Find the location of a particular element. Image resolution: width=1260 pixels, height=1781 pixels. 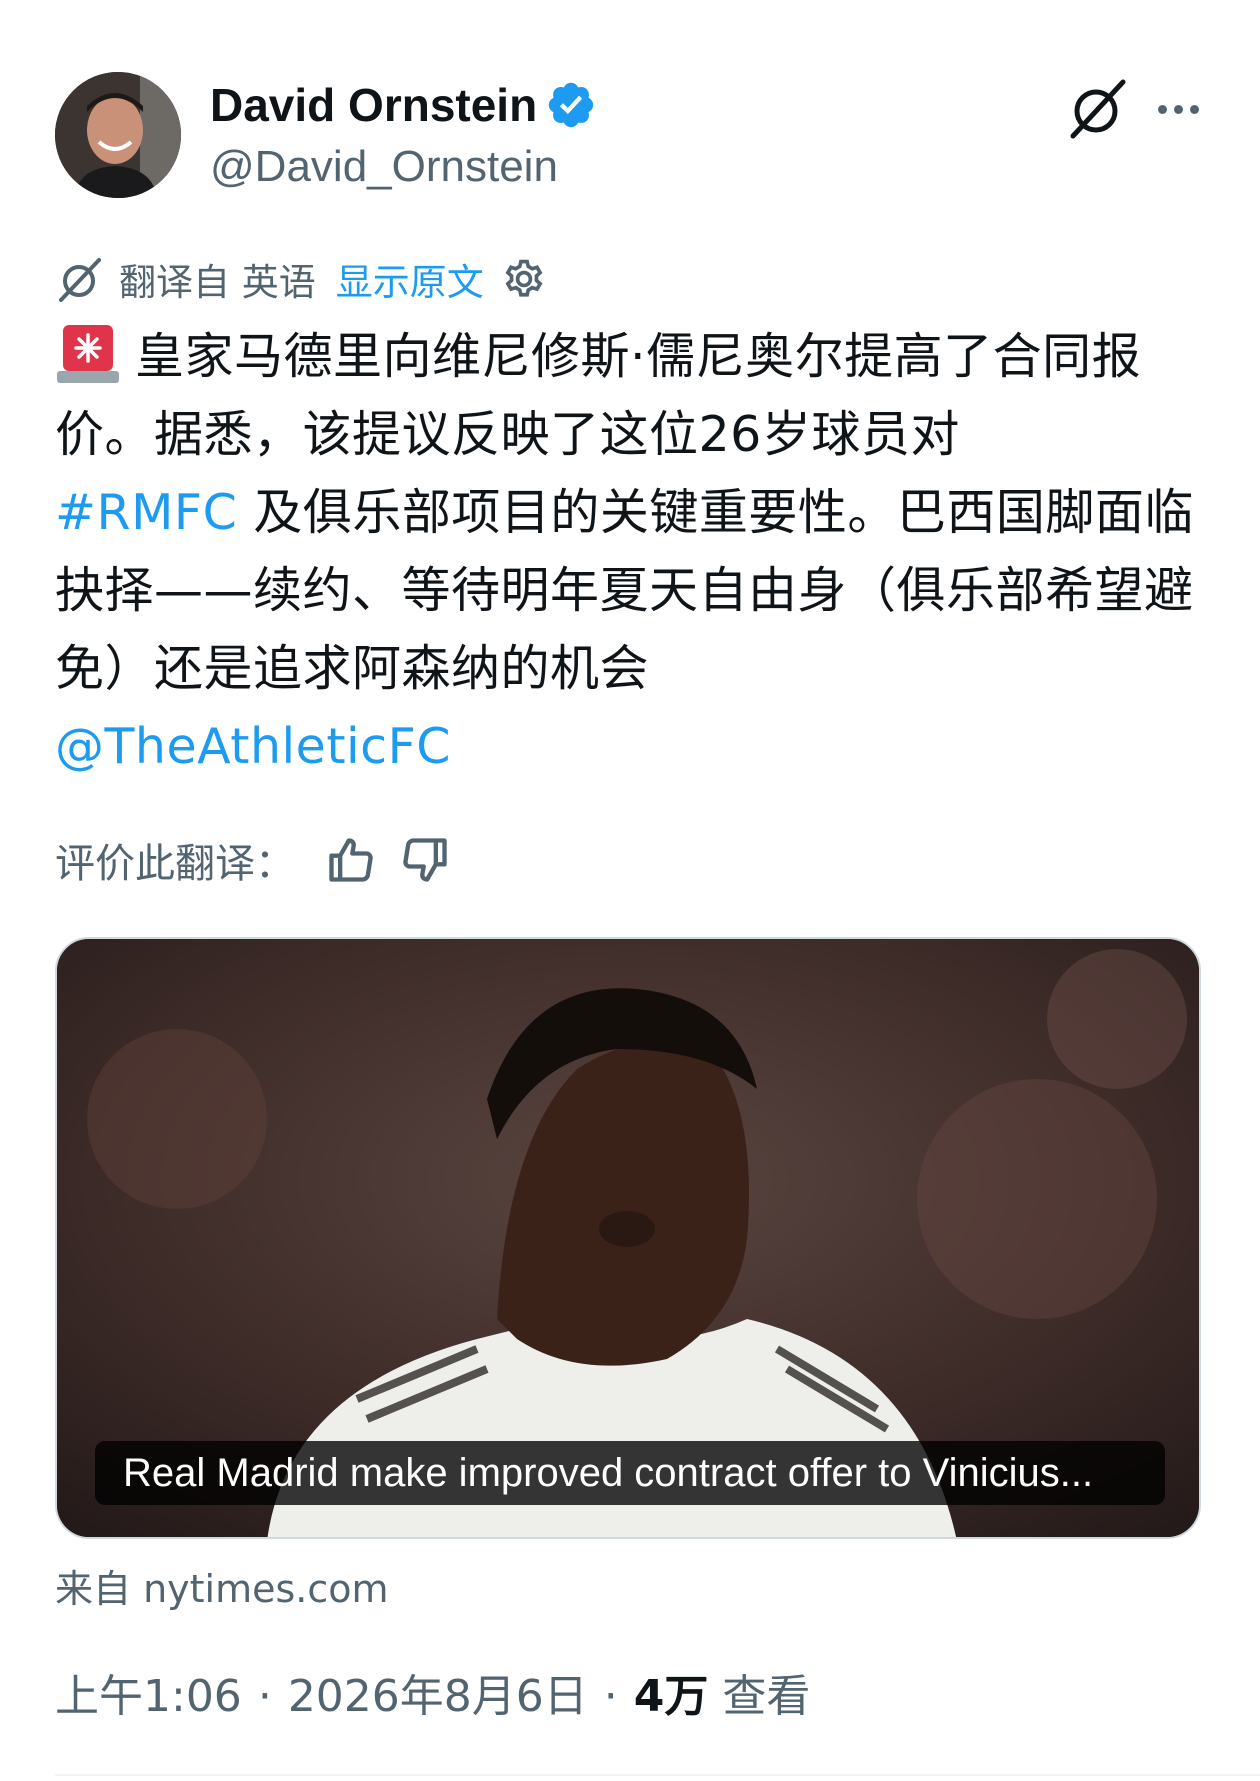

mention-link: @TheAthleticFC is located at coordinates (253, 746).